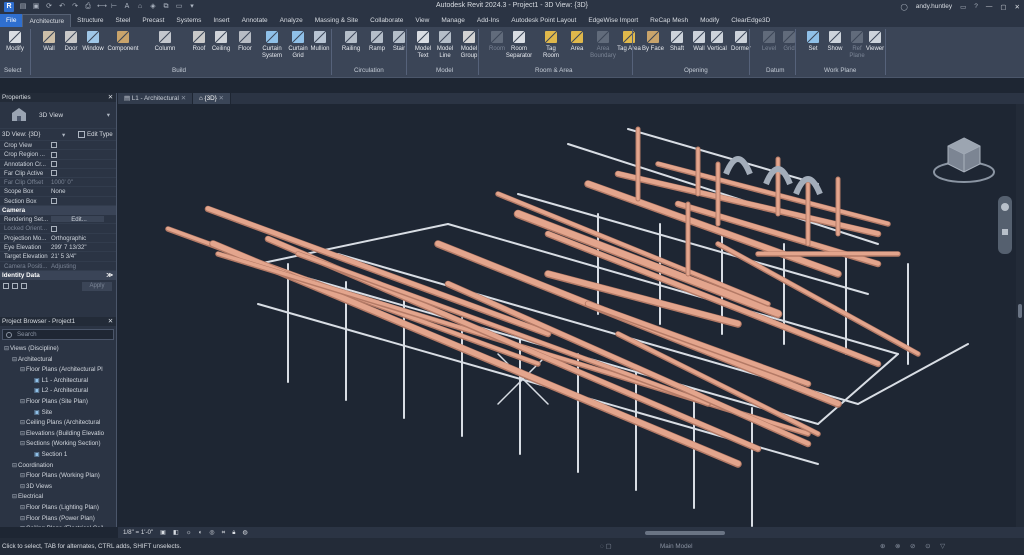 This screenshot has width=1024, height=555. Describe the element at coordinates (519, 44) in the screenshot. I see `room-separator-button: Room Separator` at that location.